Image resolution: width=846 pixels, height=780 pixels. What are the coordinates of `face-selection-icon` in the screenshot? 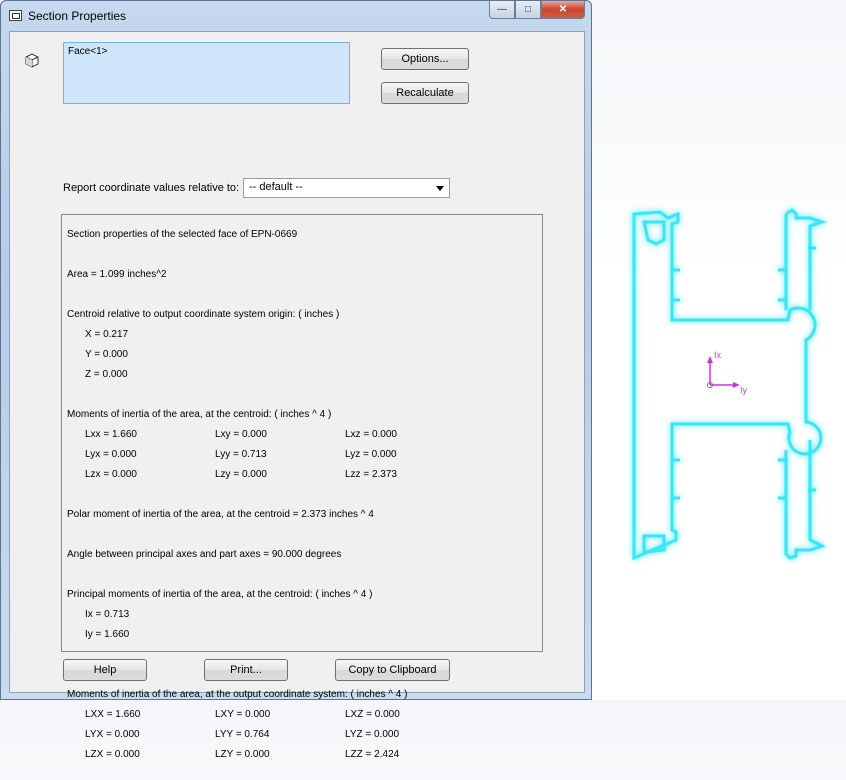 It's located at (32, 60).